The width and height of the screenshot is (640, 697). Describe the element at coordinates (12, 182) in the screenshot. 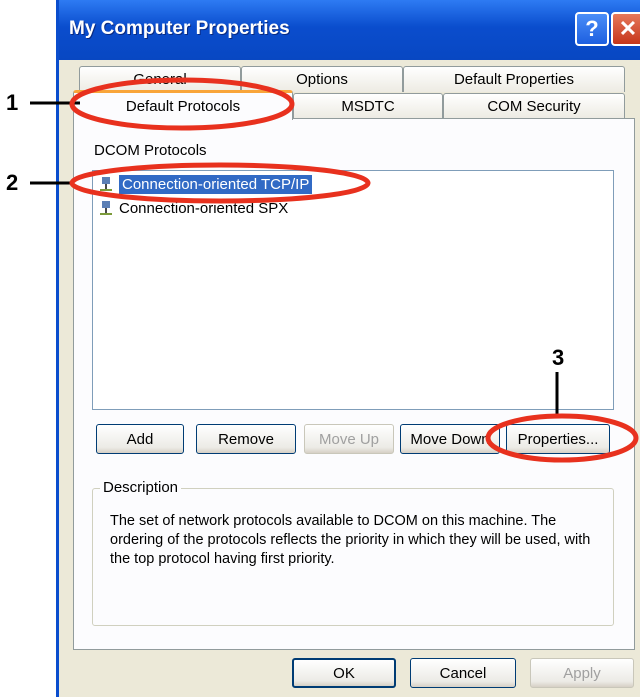

I see `annotation-number-2: 2` at that location.